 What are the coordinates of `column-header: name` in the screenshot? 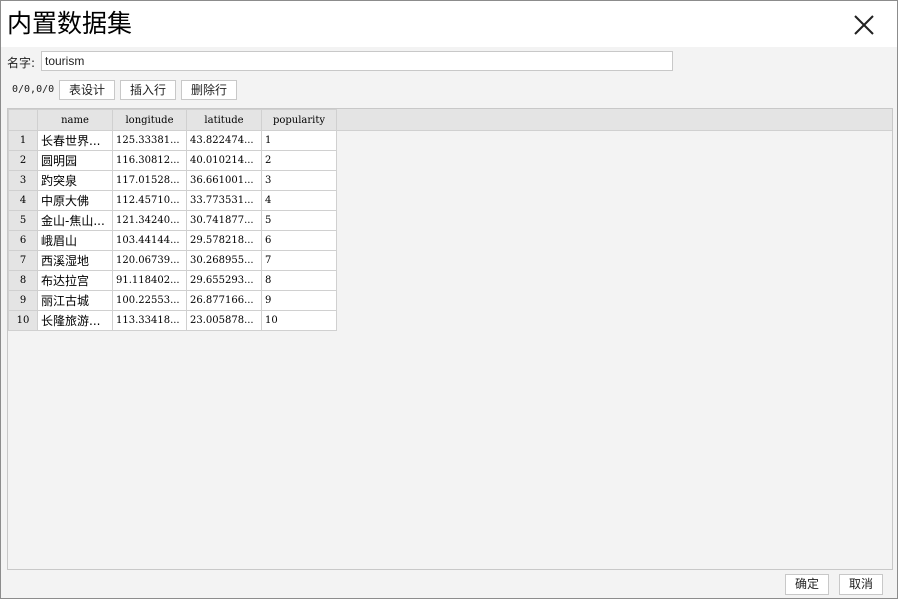 It's located at (75, 120).